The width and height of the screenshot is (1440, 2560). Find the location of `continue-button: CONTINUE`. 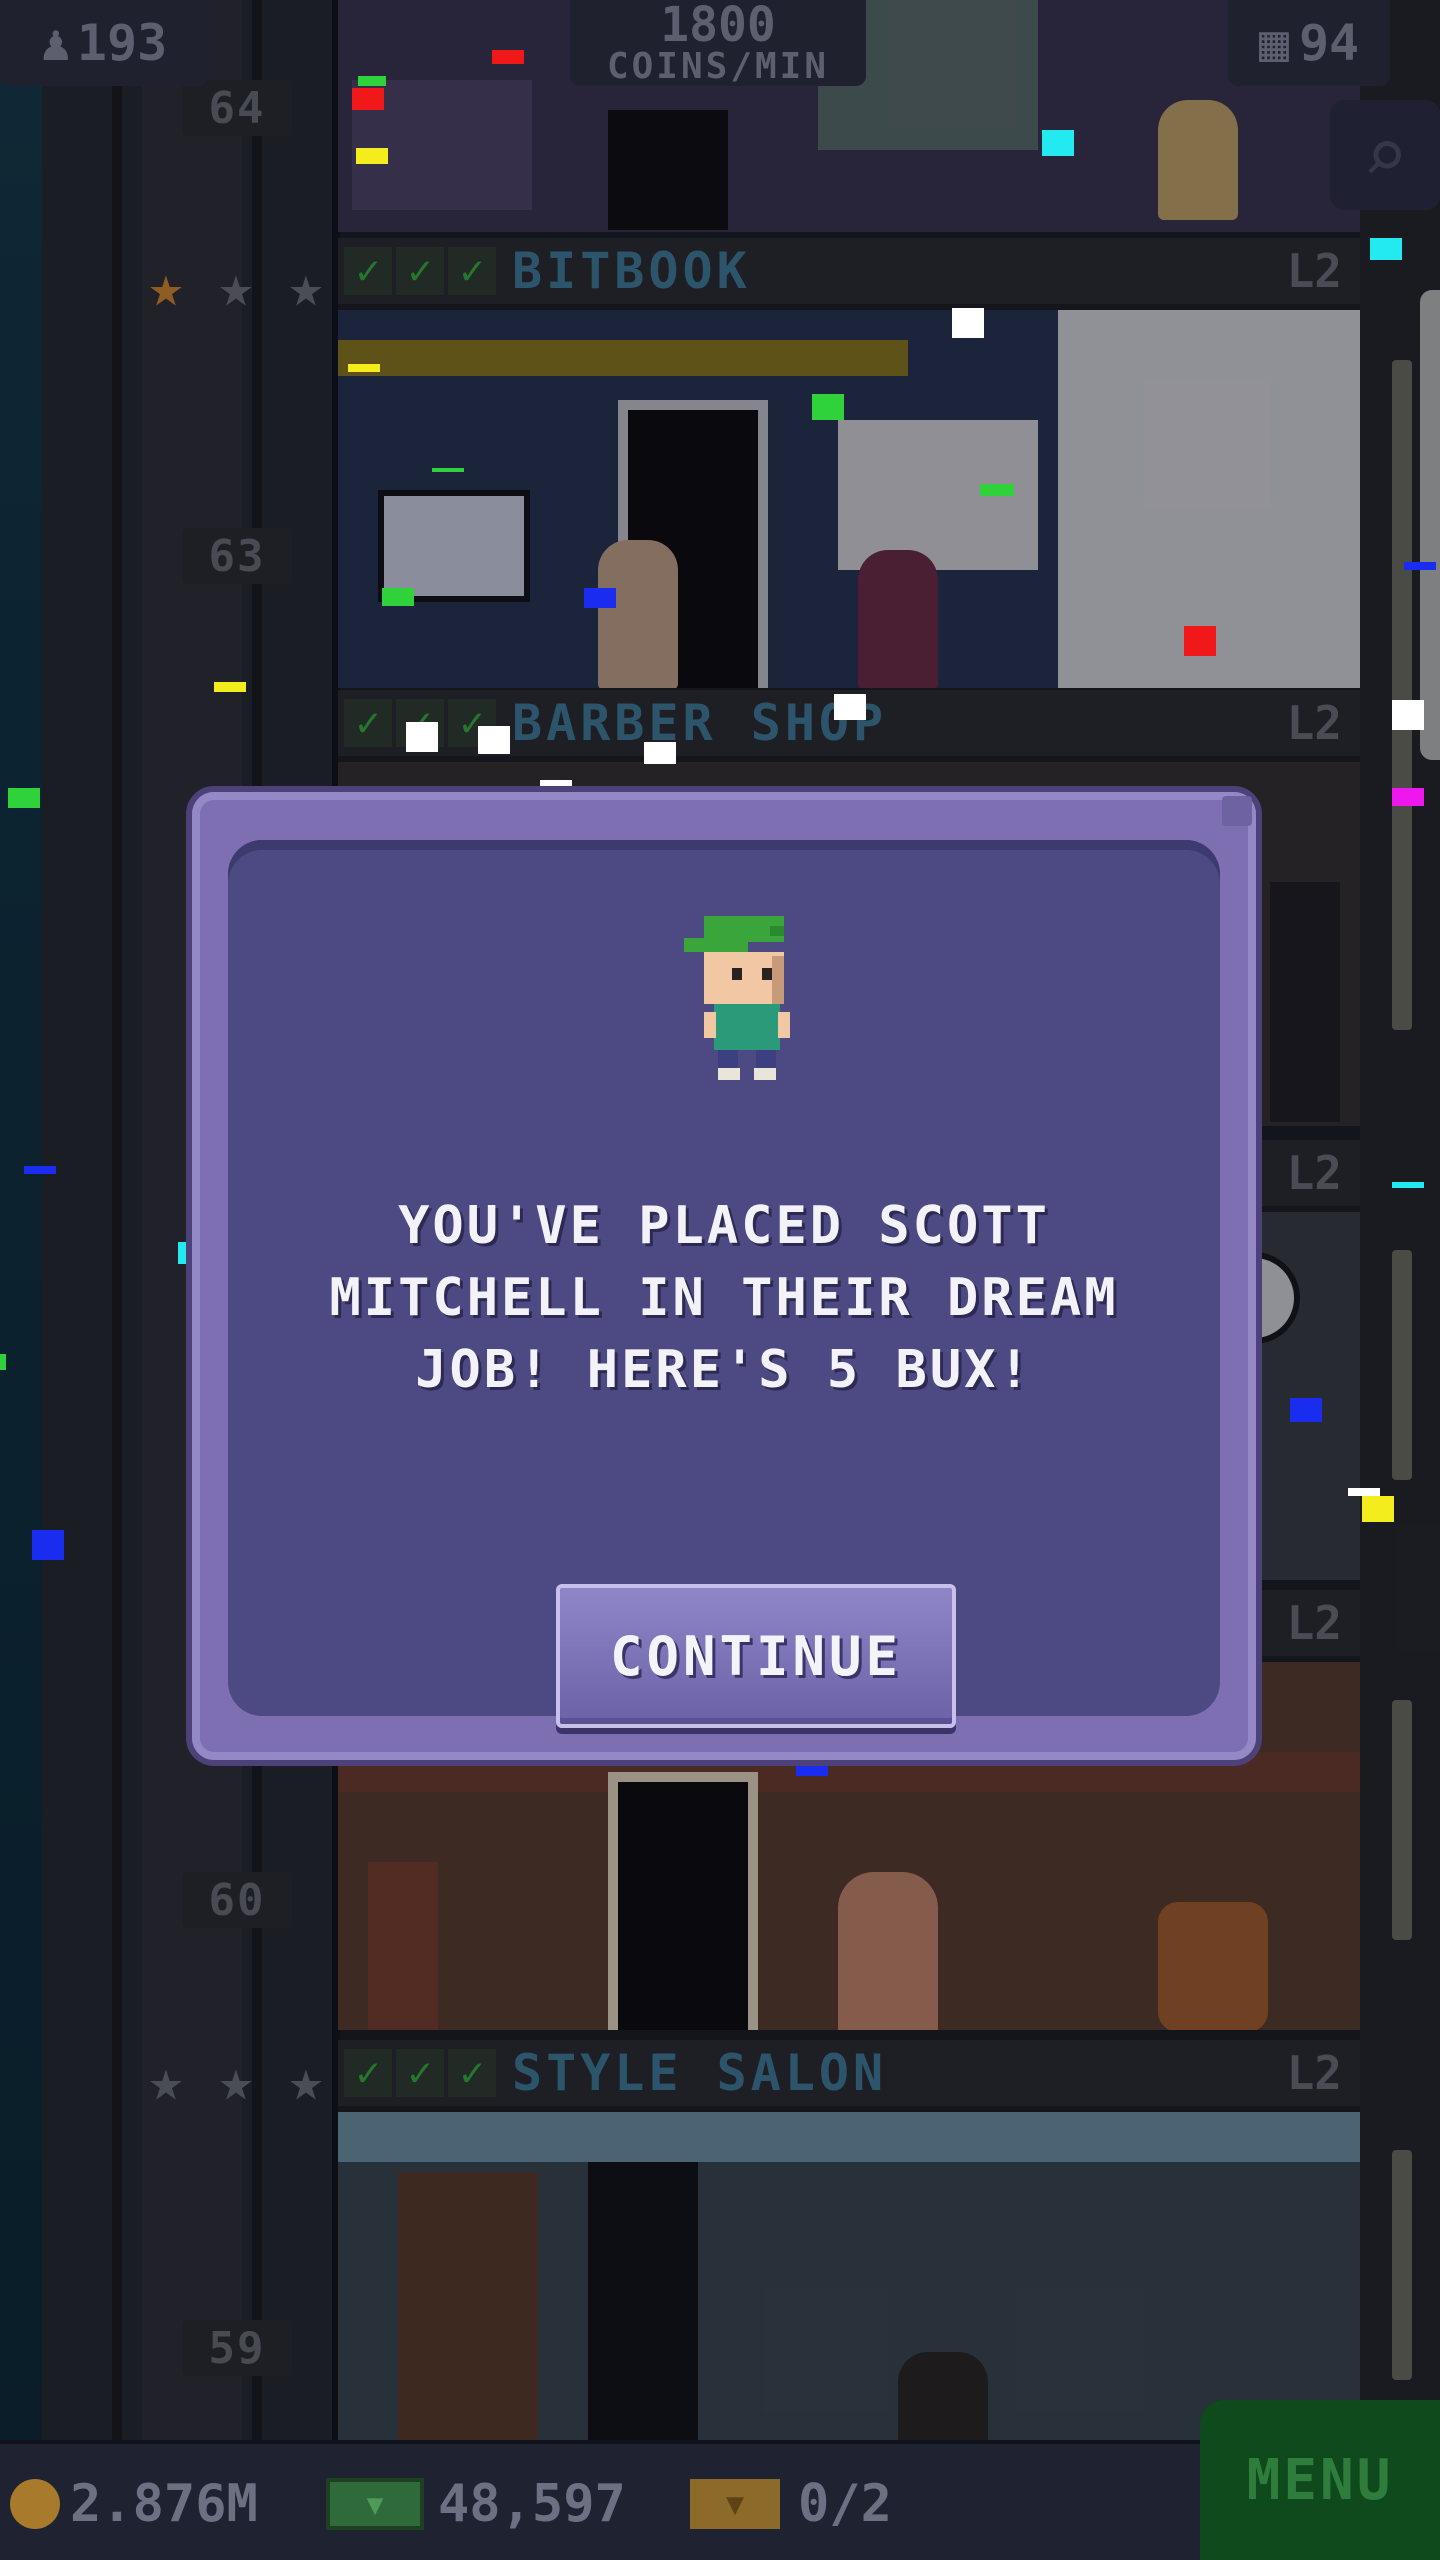

continue-button: CONTINUE is located at coordinates (756, 1656).